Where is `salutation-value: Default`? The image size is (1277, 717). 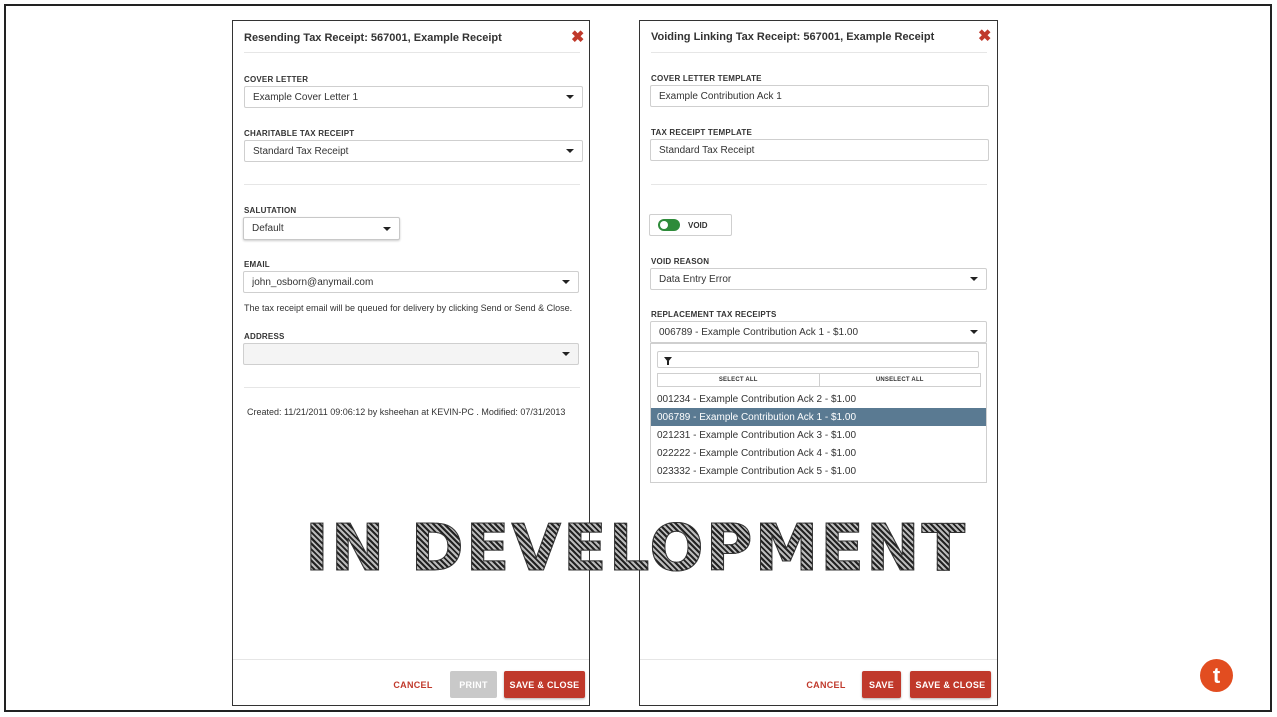 salutation-value: Default is located at coordinates (268, 228).